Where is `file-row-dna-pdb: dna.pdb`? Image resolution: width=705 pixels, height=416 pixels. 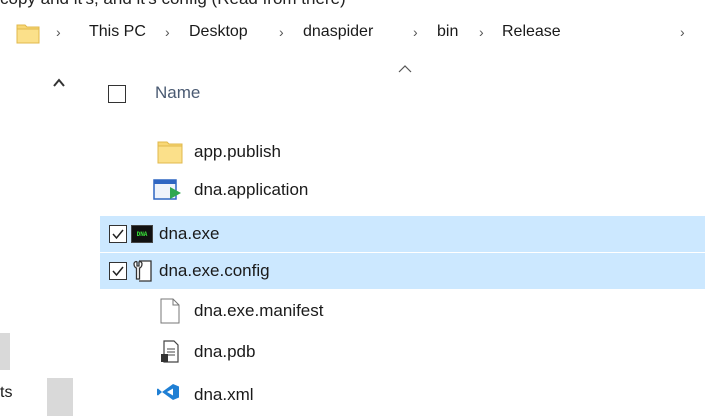 file-row-dna-pdb: dna.pdb is located at coordinates (402, 352).